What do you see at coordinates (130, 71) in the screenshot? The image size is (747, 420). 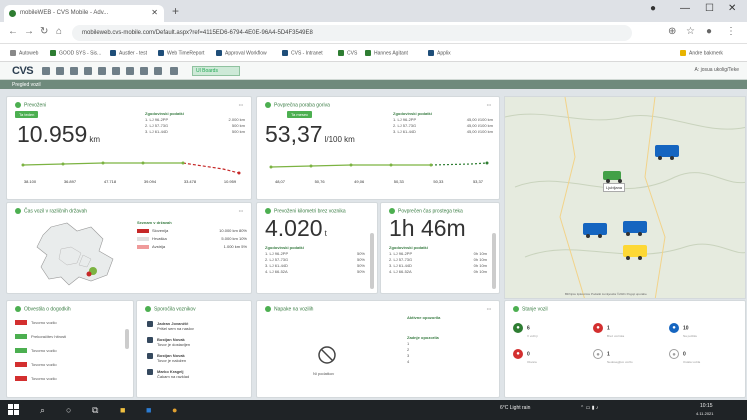 I see `reports-icon` at bounding box center [130, 71].